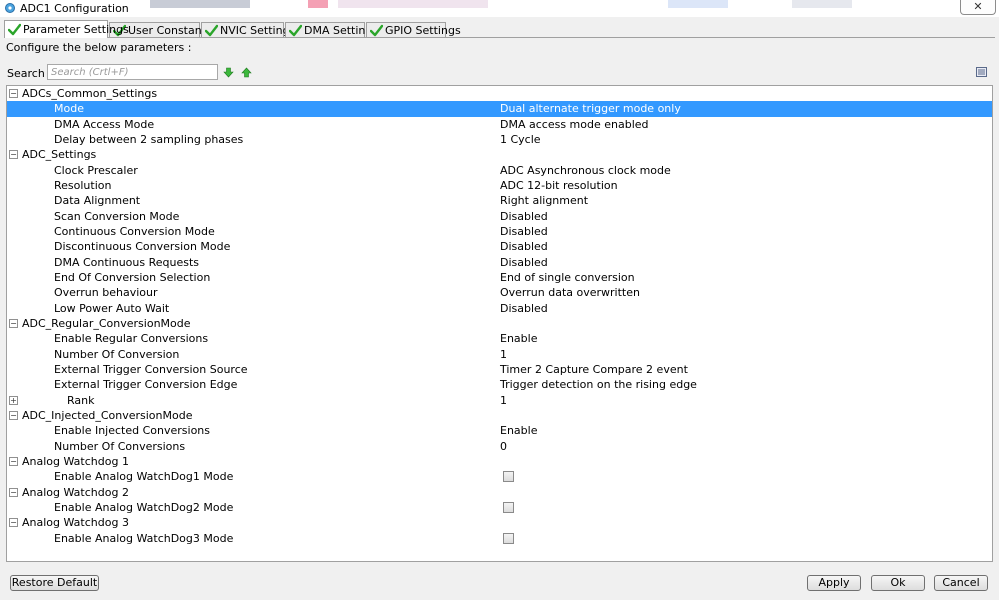 The image size is (999, 600). What do you see at coordinates (520, 139) in the screenshot?
I see `param-value: 1 Cycle` at bounding box center [520, 139].